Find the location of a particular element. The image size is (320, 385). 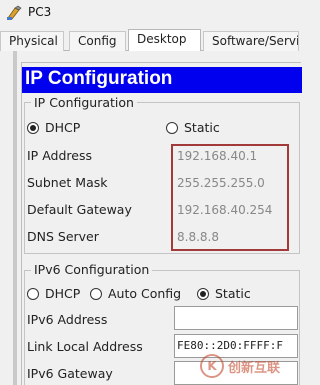

ipv6-auto-config-radio: Auto Config is located at coordinates (135, 293).